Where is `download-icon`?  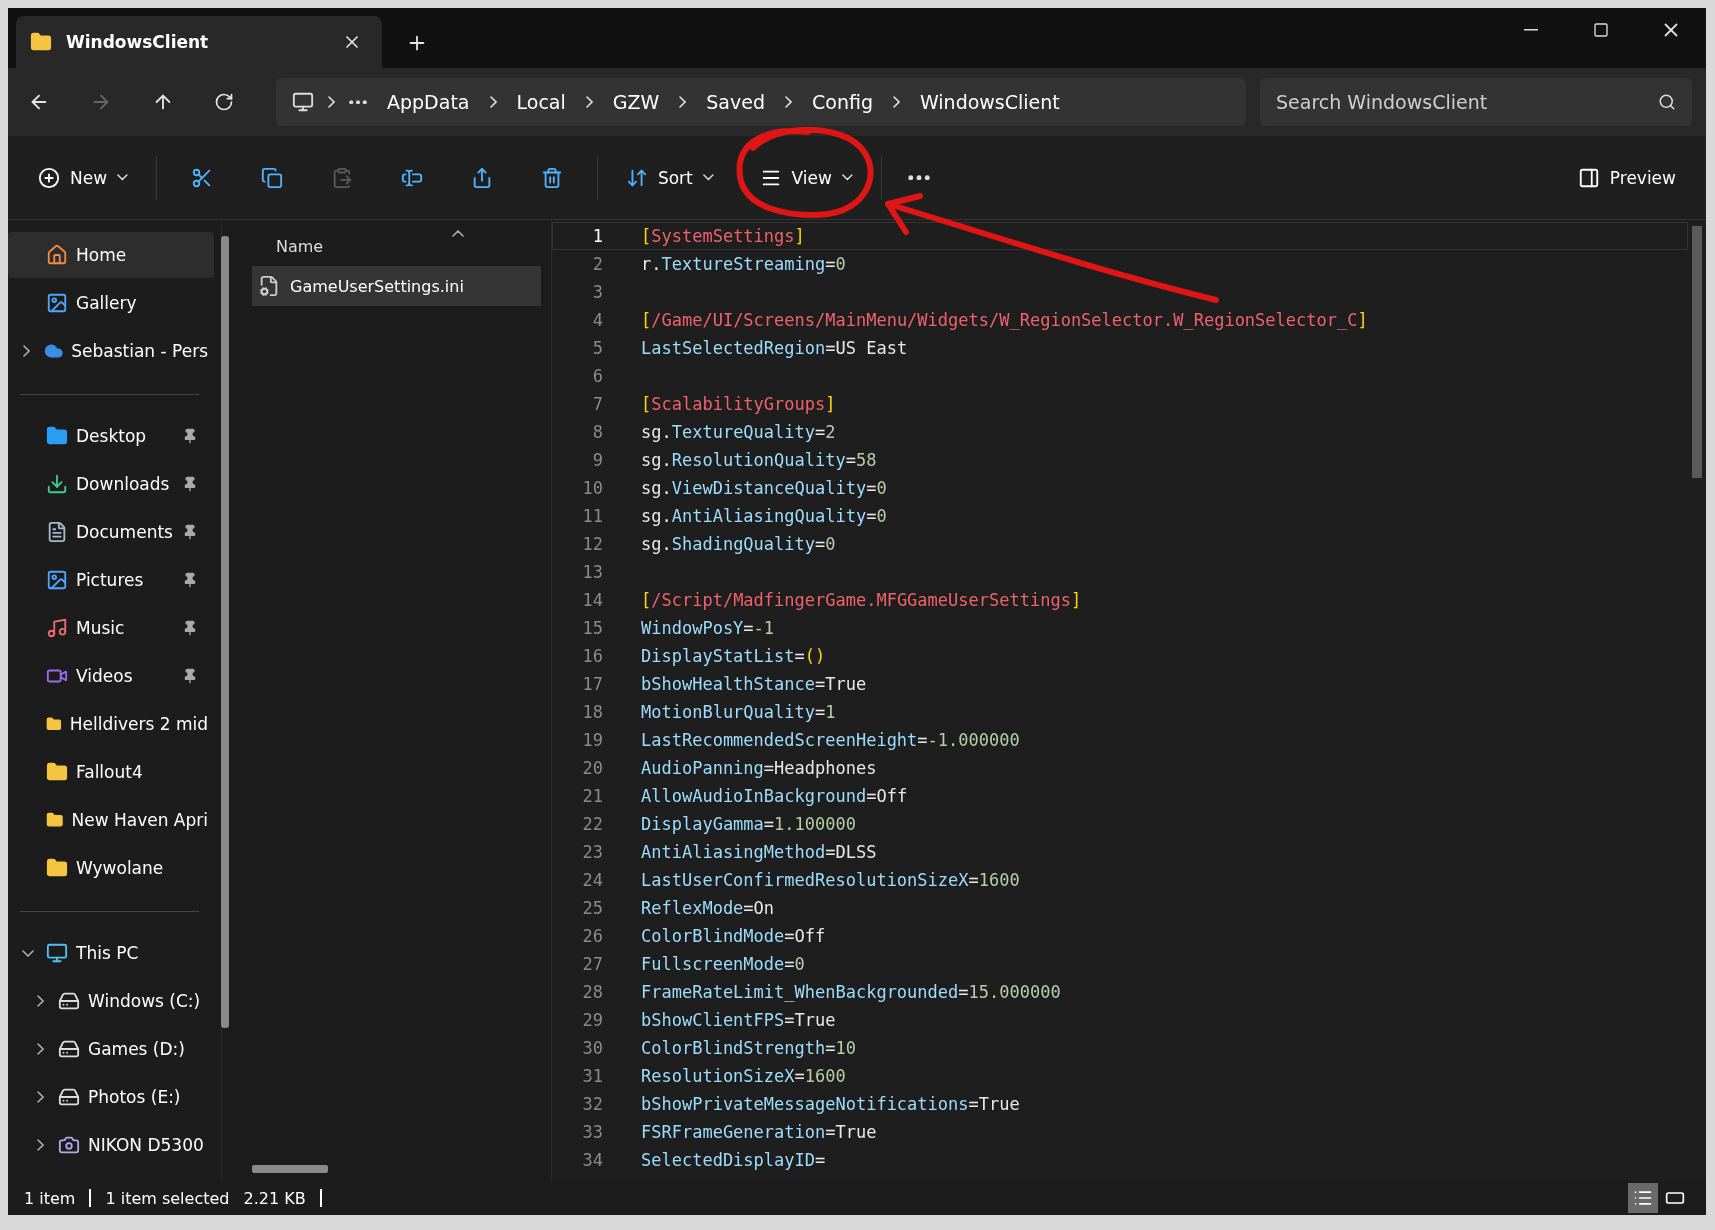
download-icon is located at coordinates (57, 484).